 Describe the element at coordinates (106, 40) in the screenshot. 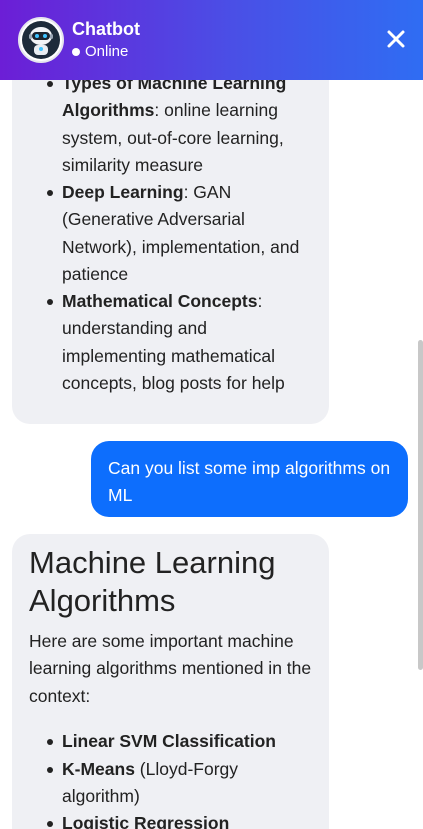

I see `header-text: Chatbot Online` at that location.